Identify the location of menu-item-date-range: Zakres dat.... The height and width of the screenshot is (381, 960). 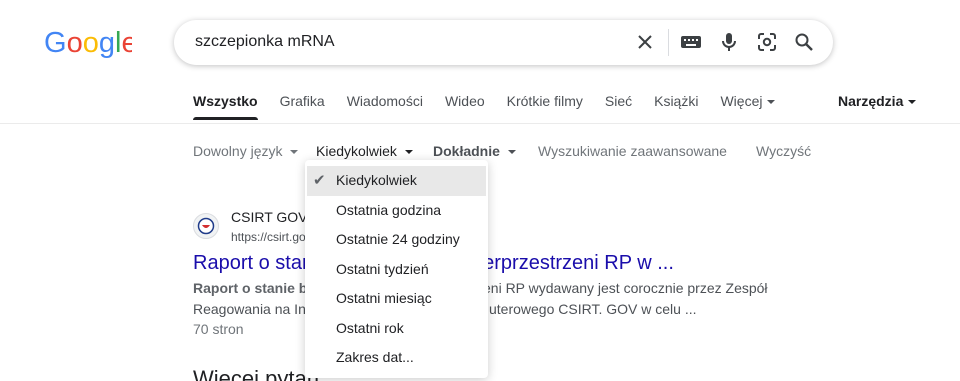
(396, 358).